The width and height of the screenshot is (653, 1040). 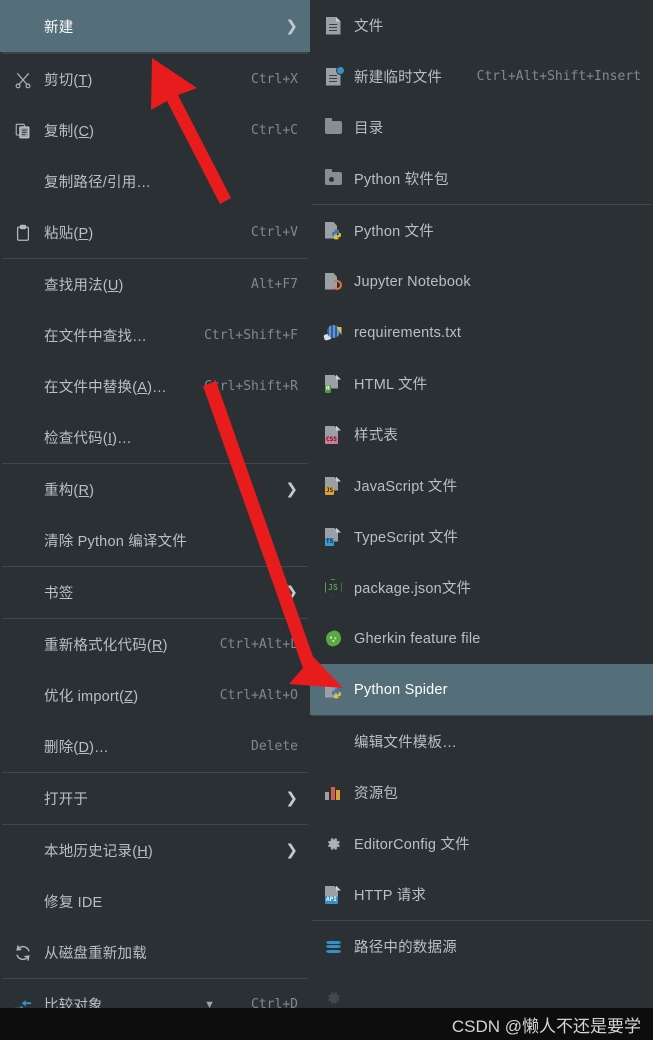 What do you see at coordinates (333, 536) in the screenshot?
I see `ts-file-icon: TS` at bounding box center [333, 536].